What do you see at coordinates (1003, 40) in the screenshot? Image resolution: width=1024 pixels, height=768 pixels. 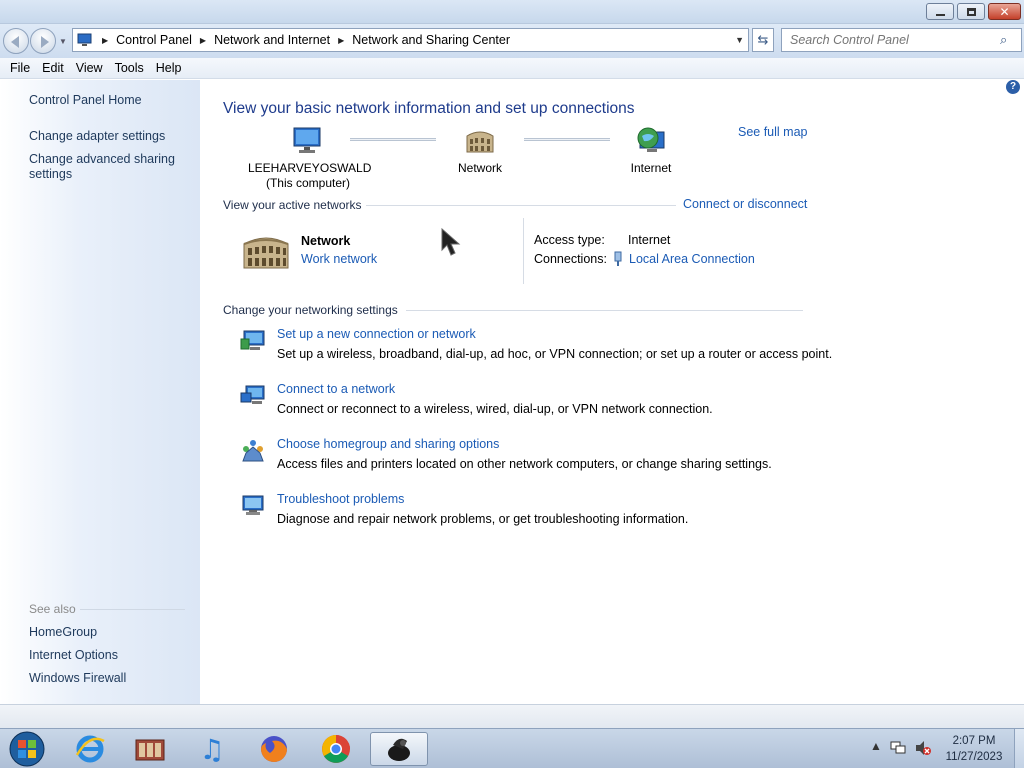 I see `search-icon: ⌕` at bounding box center [1003, 40].